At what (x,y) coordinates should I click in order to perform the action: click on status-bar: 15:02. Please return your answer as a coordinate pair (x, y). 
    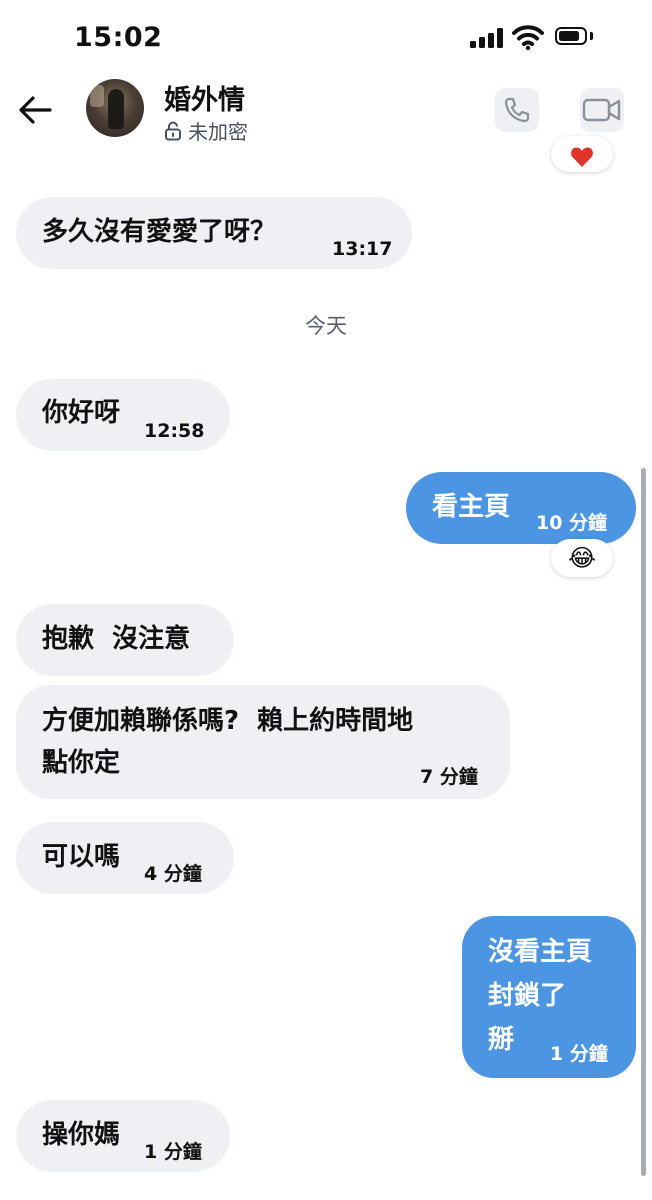
    Looking at the image, I should click on (326, 35).